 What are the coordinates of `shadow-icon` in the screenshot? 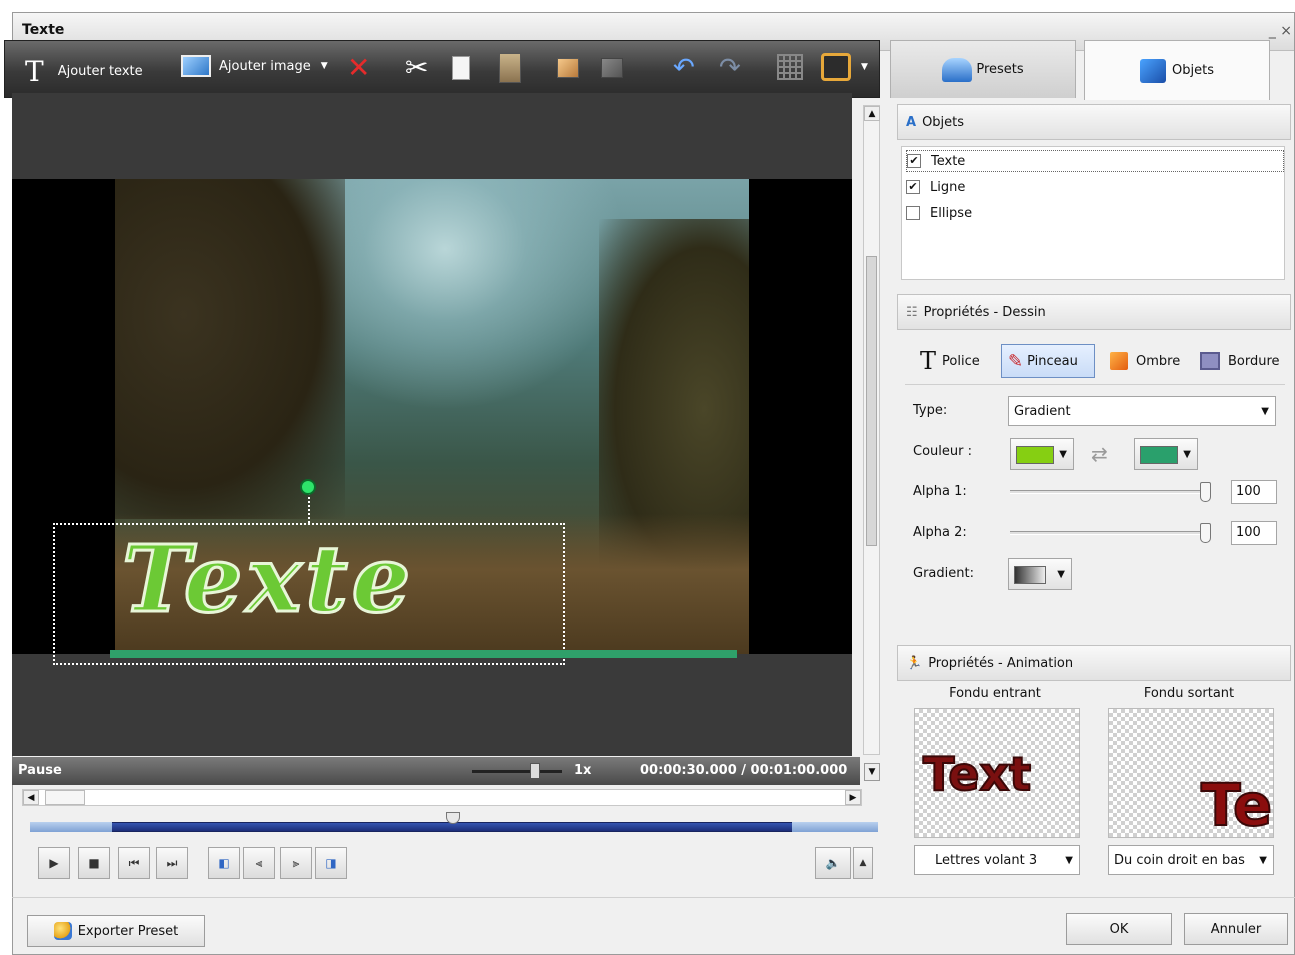 It's located at (1119, 361).